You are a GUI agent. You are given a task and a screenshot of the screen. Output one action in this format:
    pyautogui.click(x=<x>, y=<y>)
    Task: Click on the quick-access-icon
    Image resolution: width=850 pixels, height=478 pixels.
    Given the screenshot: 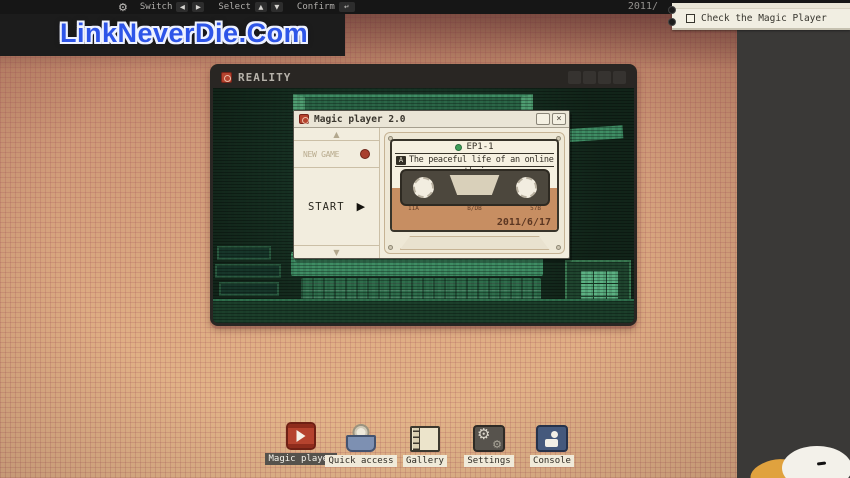 What is the action you would take?
    pyautogui.click(x=361, y=438)
    